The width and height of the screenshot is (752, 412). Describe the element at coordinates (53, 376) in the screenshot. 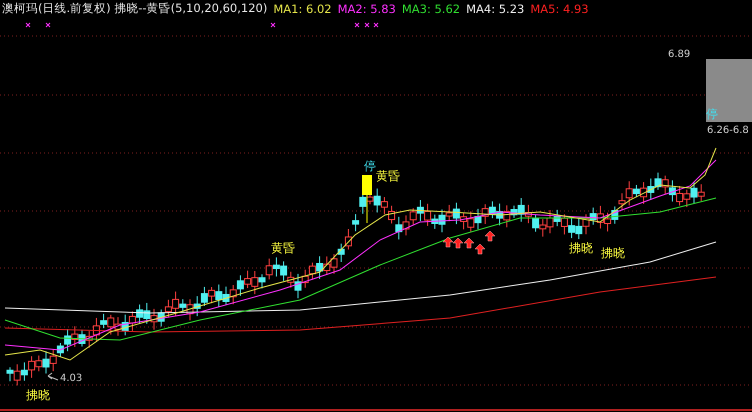

I see `arrow-line` at that location.